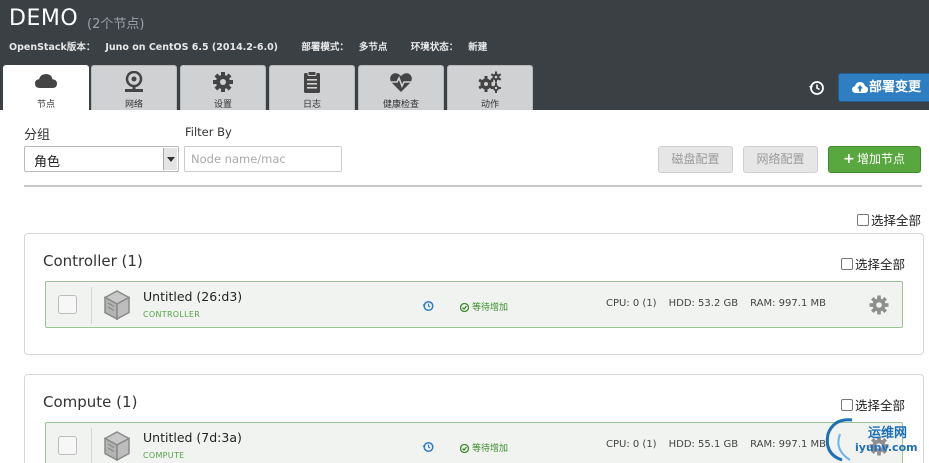  Describe the element at coordinates (895, 87) in the screenshot. I see `deploy-changes-label: 部署变更` at that location.